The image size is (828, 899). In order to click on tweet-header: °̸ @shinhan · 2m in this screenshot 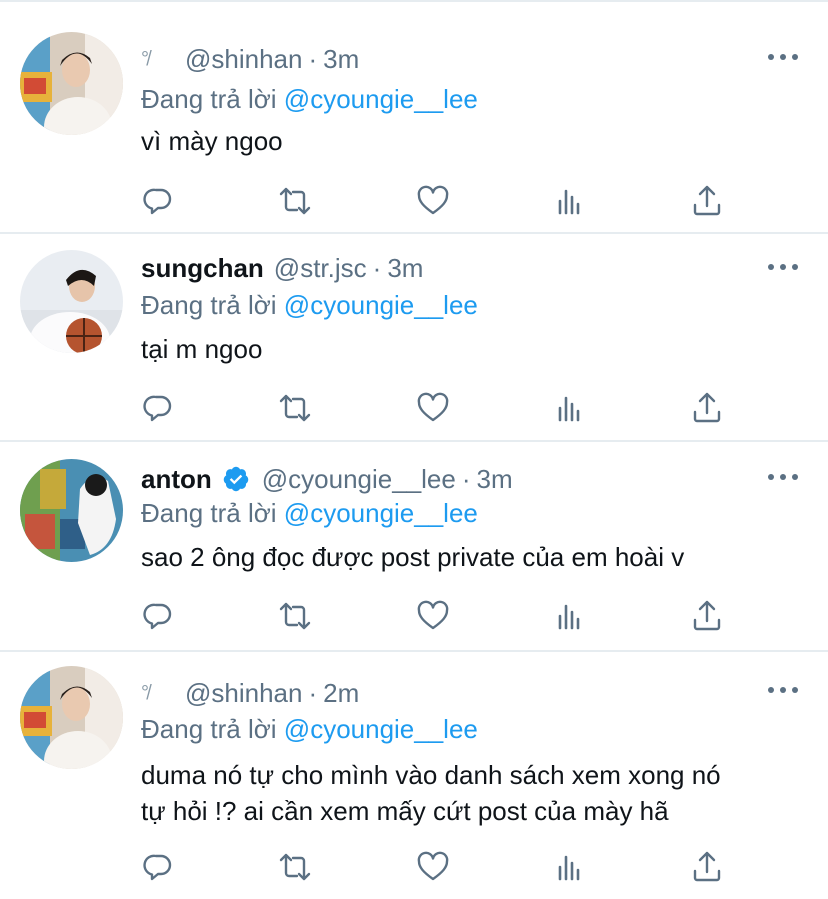, I will do `click(250, 693)`.